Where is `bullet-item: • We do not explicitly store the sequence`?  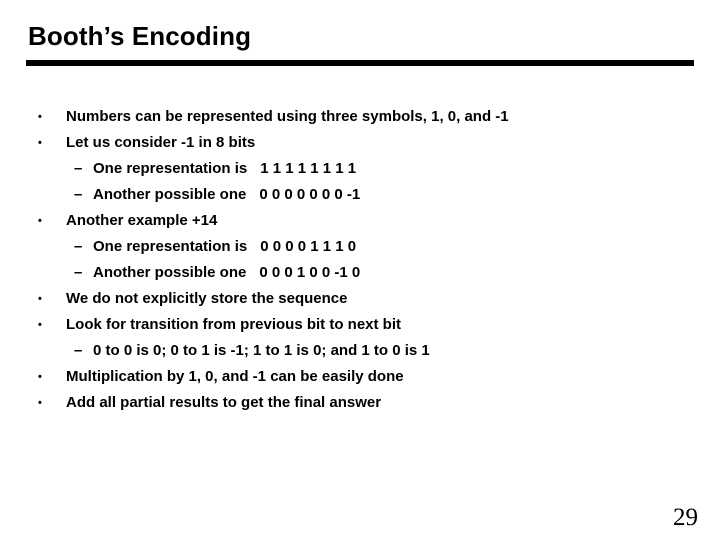 bullet-item: • We do not explicitly store the sequence is located at coordinates (360, 299).